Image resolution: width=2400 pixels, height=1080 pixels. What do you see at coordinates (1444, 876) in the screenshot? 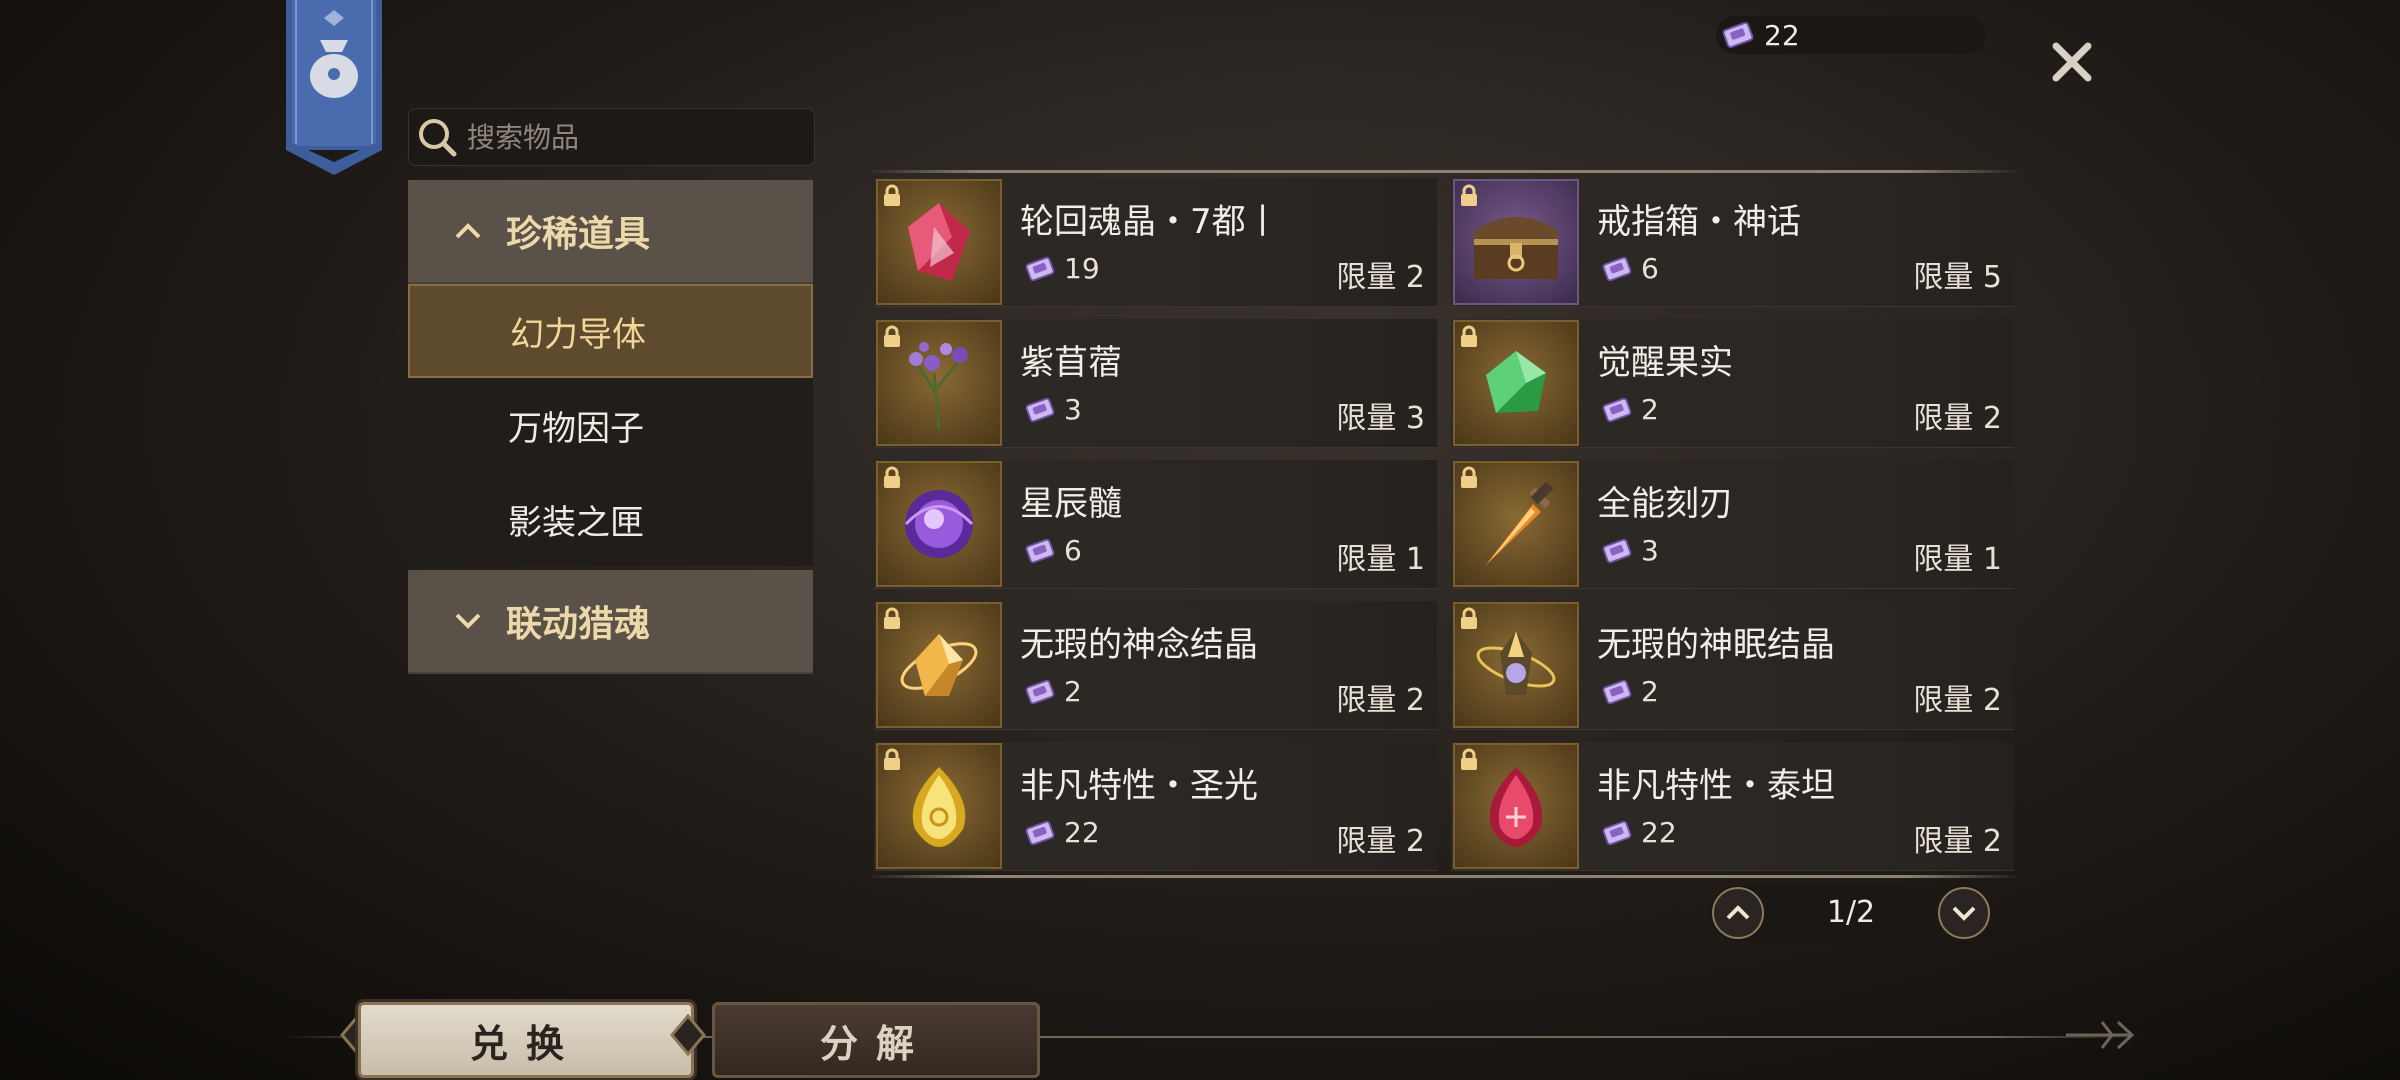
I see `divider` at bounding box center [1444, 876].